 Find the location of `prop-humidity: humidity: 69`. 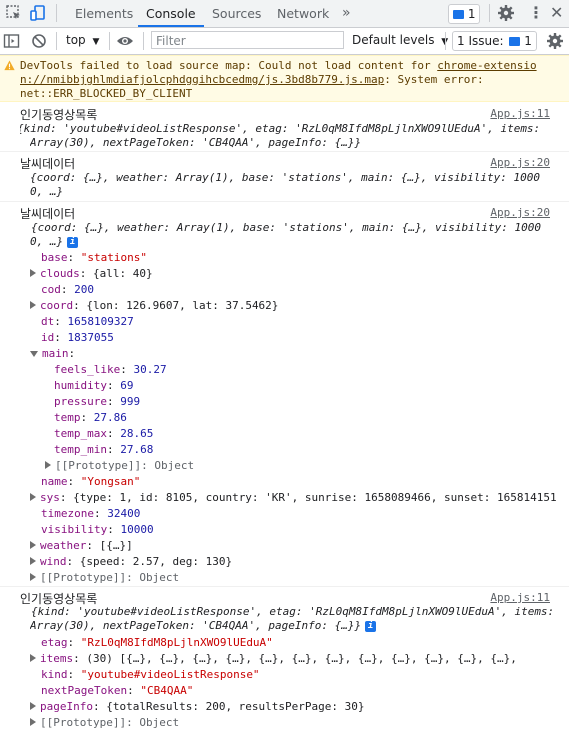

prop-humidity: humidity: 69 is located at coordinates (94, 385).